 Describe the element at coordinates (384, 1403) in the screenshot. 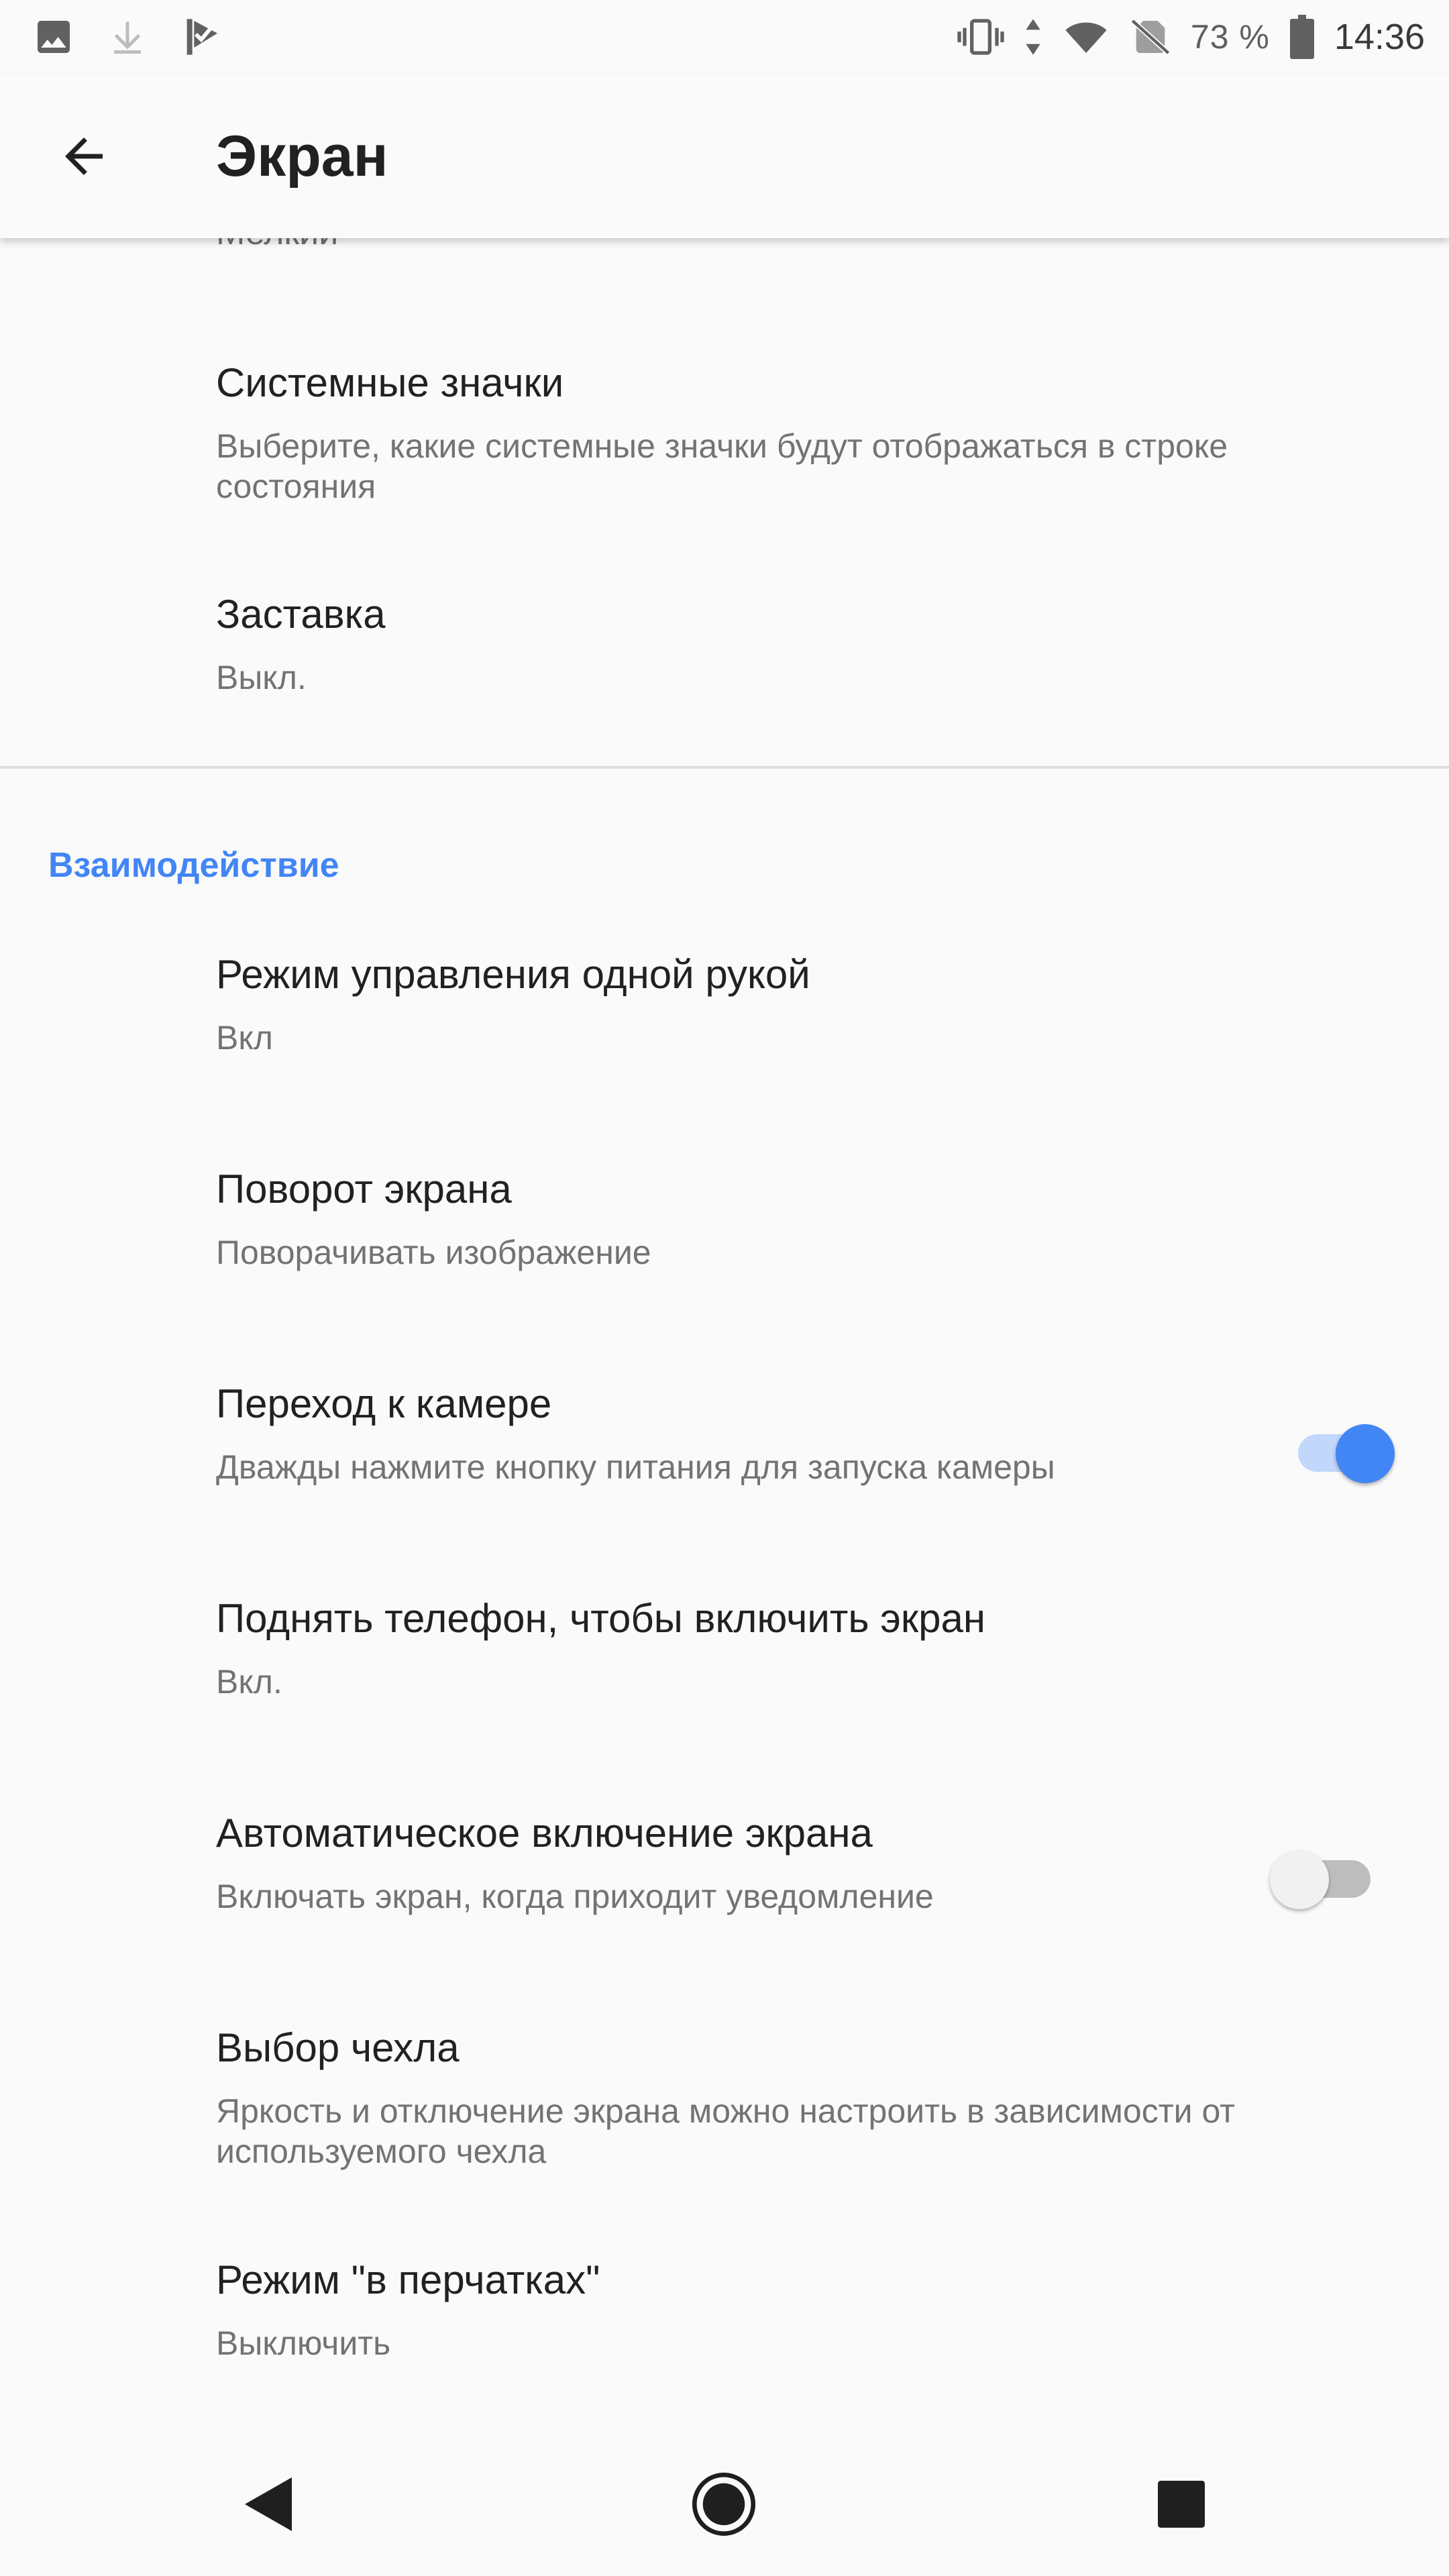

I see `pref-title: Переход к камере` at that location.